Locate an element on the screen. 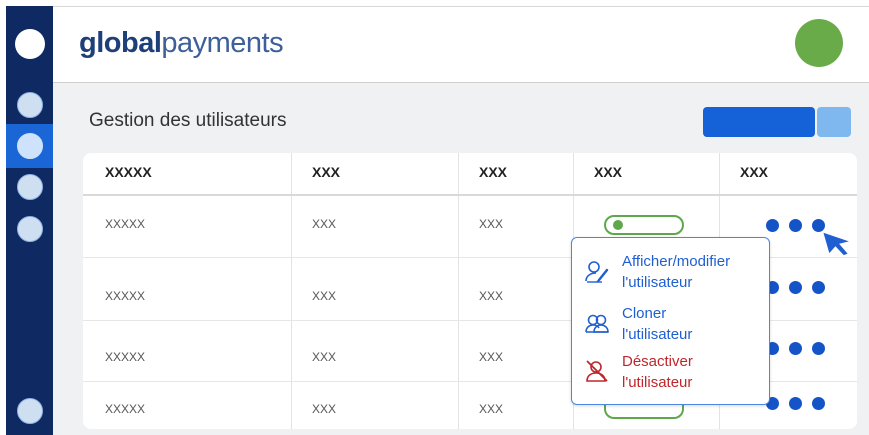 The image size is (869, 435). avatar is located at coordinates (819, 43).